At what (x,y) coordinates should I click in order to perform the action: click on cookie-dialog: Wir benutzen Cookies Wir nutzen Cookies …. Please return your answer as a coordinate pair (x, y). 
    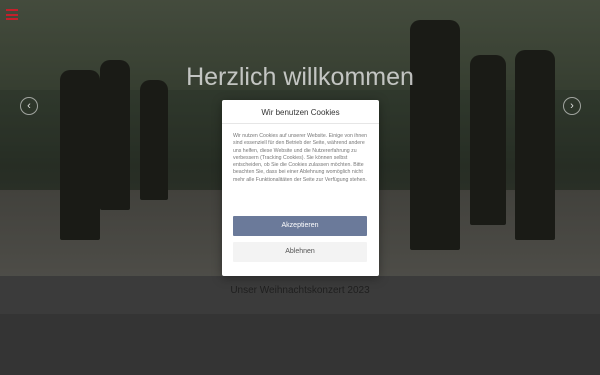
    Looking at the image, I should click on (300, 188).